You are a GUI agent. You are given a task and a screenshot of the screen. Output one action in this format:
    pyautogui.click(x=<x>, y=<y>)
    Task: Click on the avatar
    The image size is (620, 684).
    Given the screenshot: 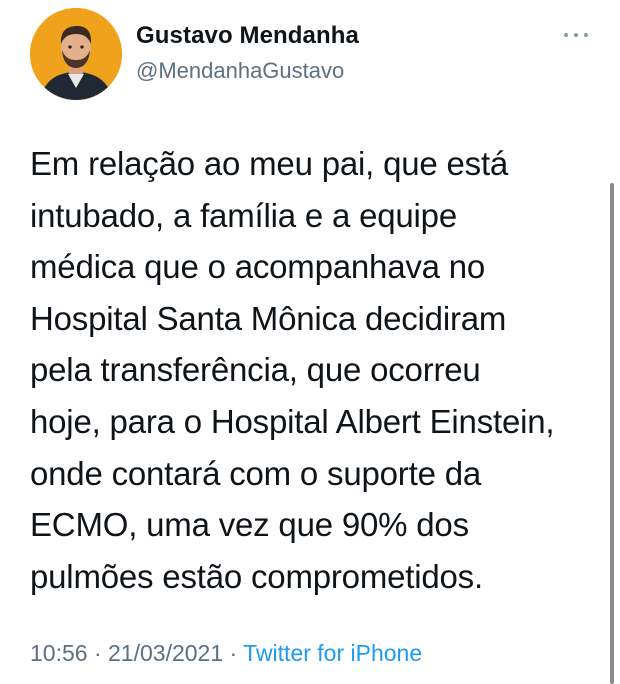 What is the action you would take?
    pyautogui.click(x=76, y=54)
    